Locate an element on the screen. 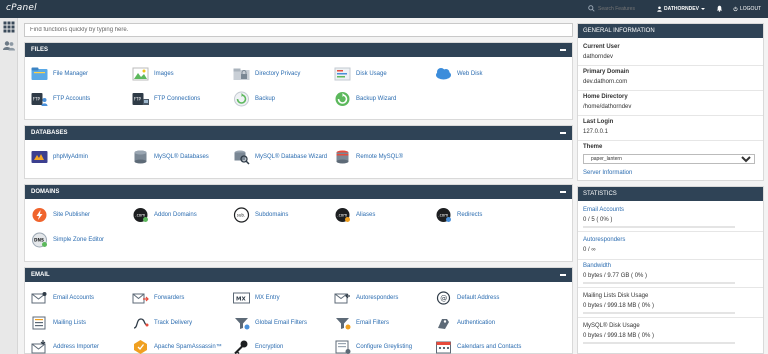 The height and width of the screenshot is (354, 768). addon-domains-icon: .com is located at coordinates (140, 215).